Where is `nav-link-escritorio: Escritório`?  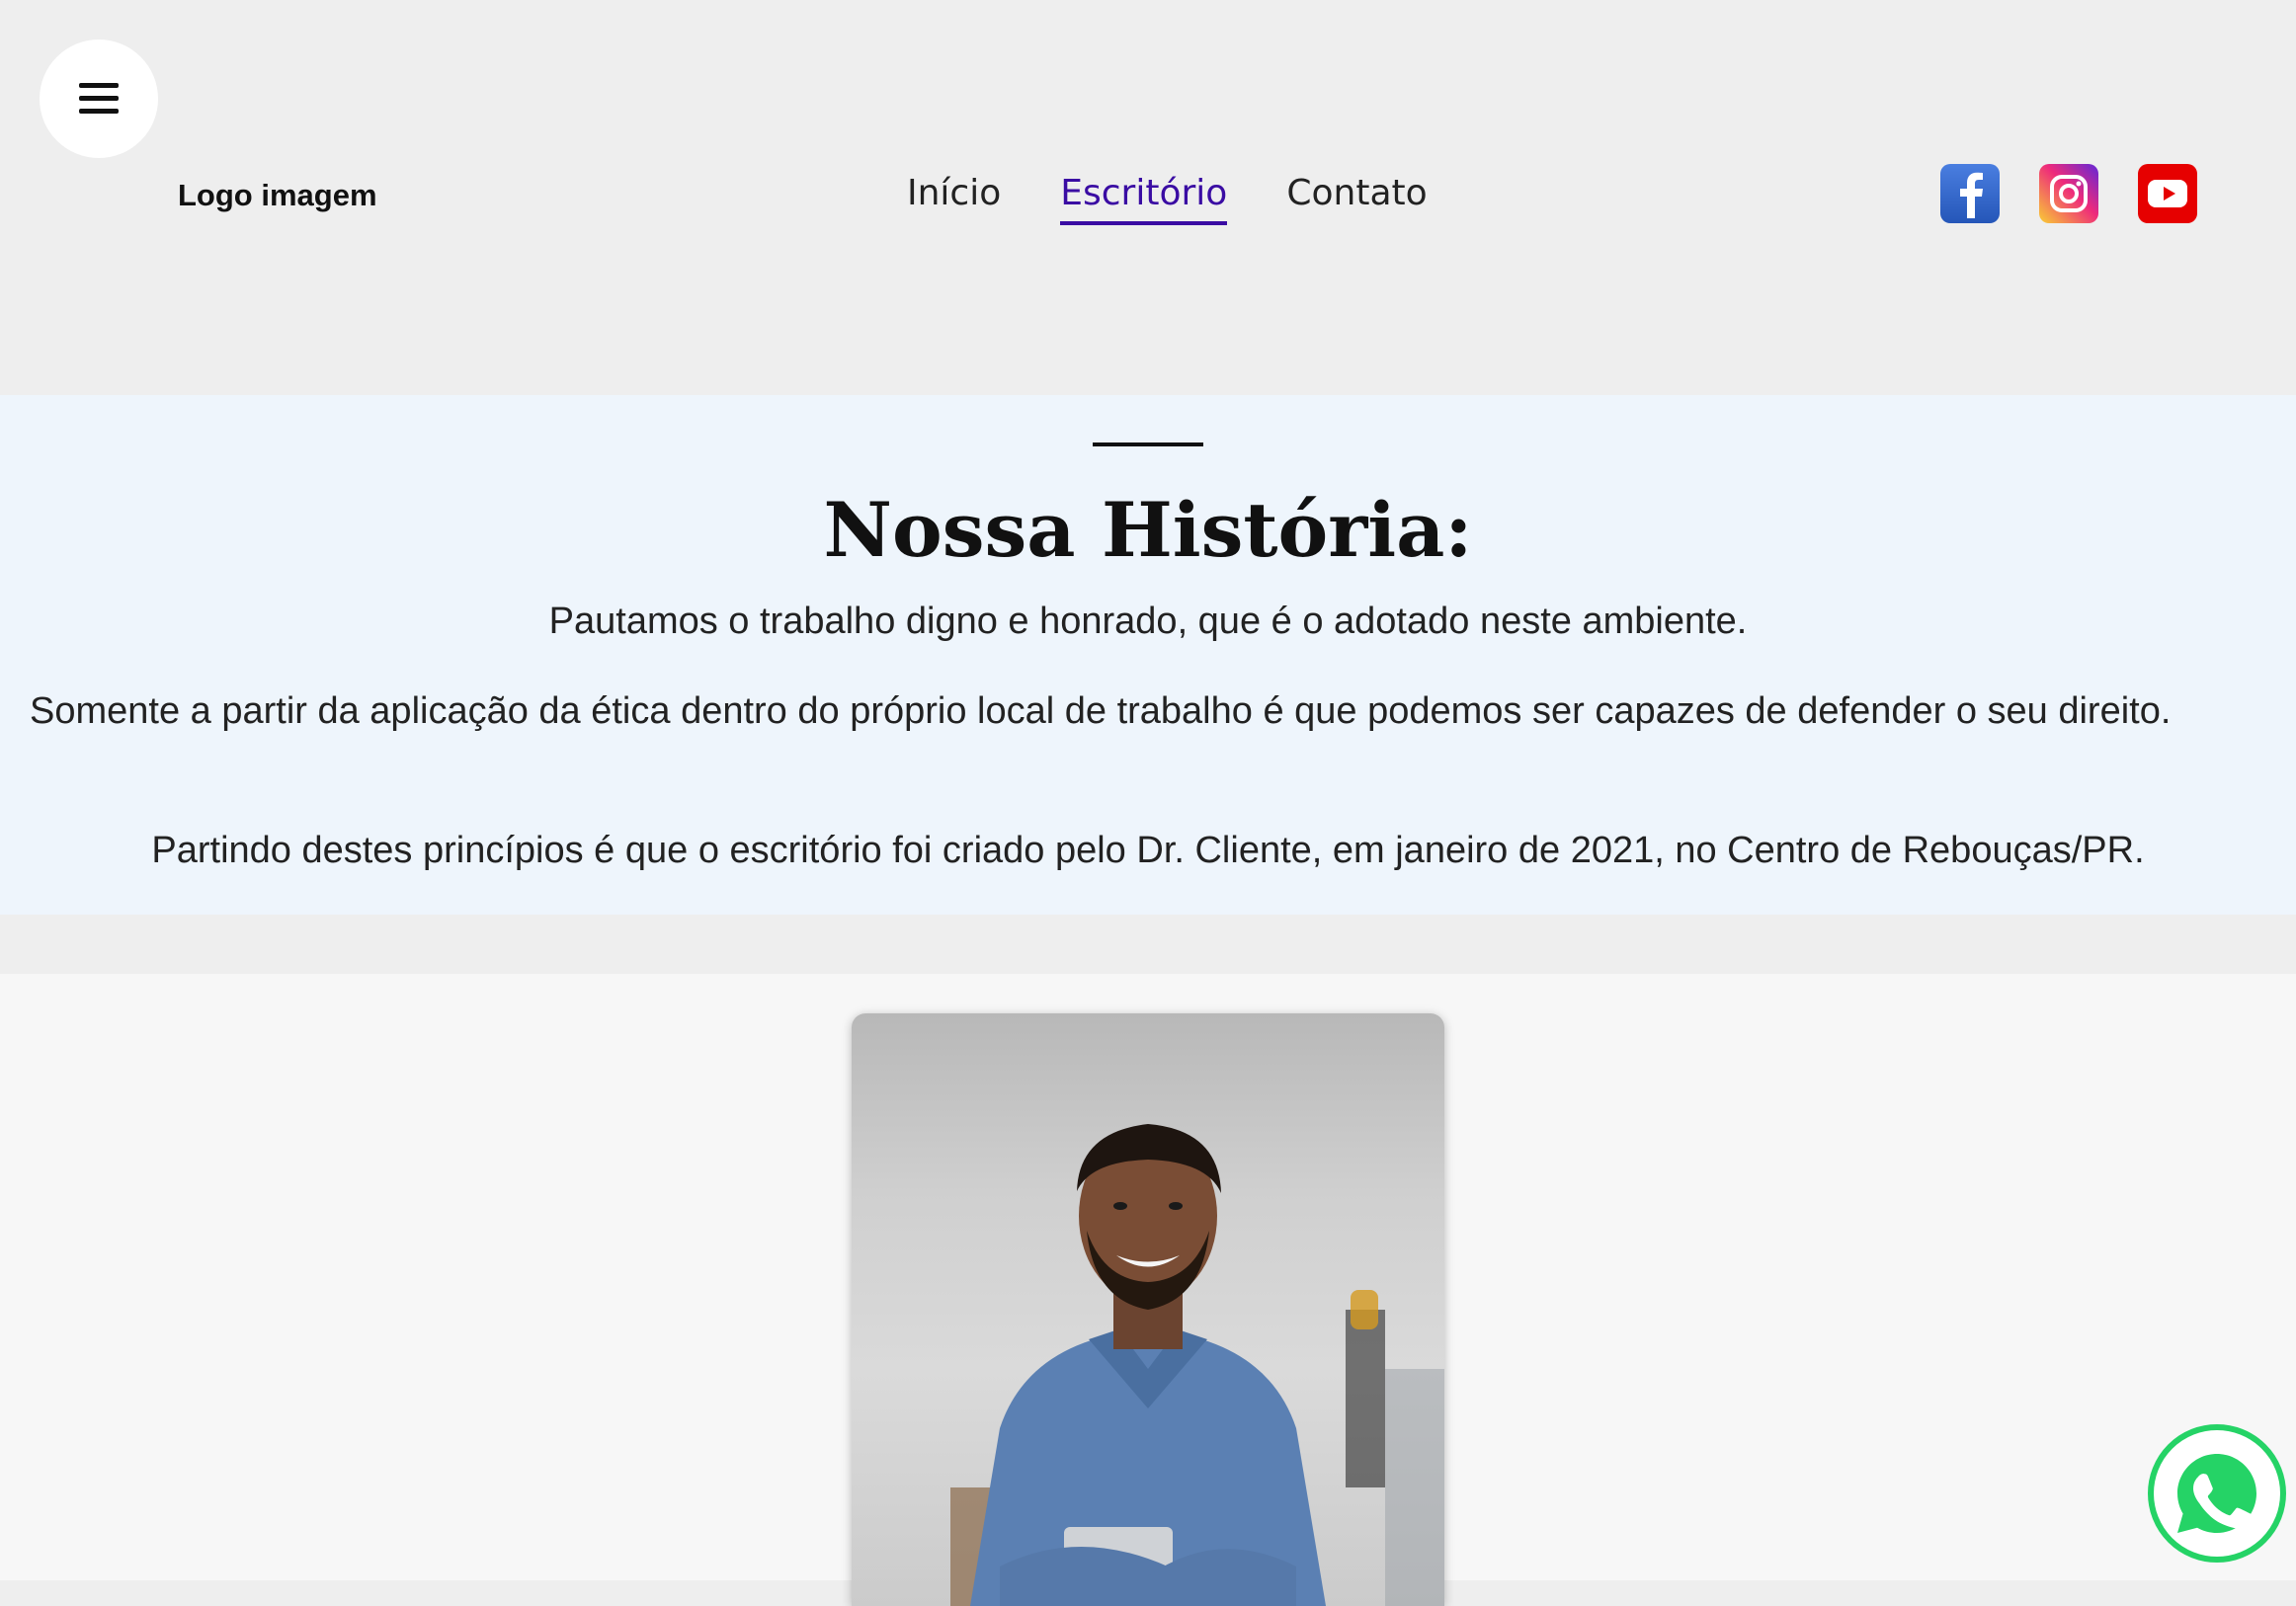 nav-link-escritorio: Escritório is located at coordinates (1144, 199).